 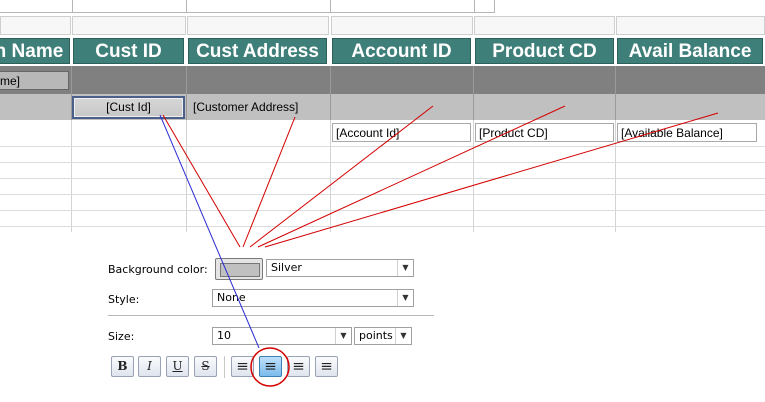 I want to click on italic-button: I, so click(x=149, y=366).